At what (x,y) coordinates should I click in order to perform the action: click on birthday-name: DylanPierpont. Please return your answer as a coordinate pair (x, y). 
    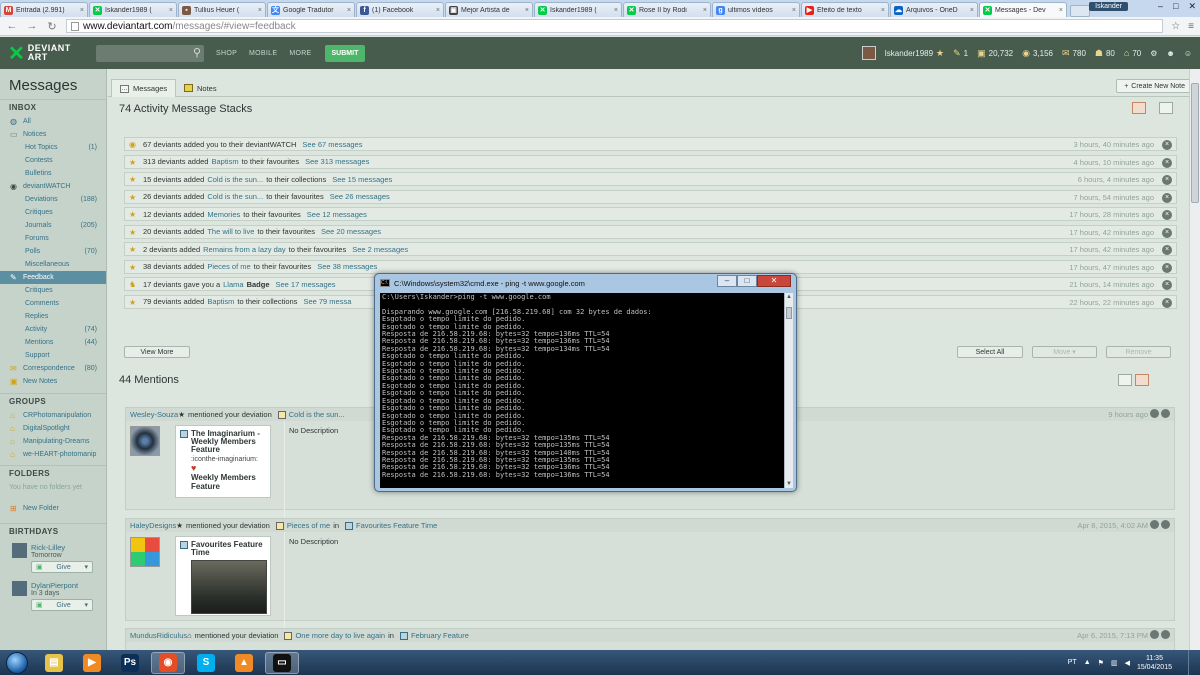
    Looking at the image, I should click on (62, 585).